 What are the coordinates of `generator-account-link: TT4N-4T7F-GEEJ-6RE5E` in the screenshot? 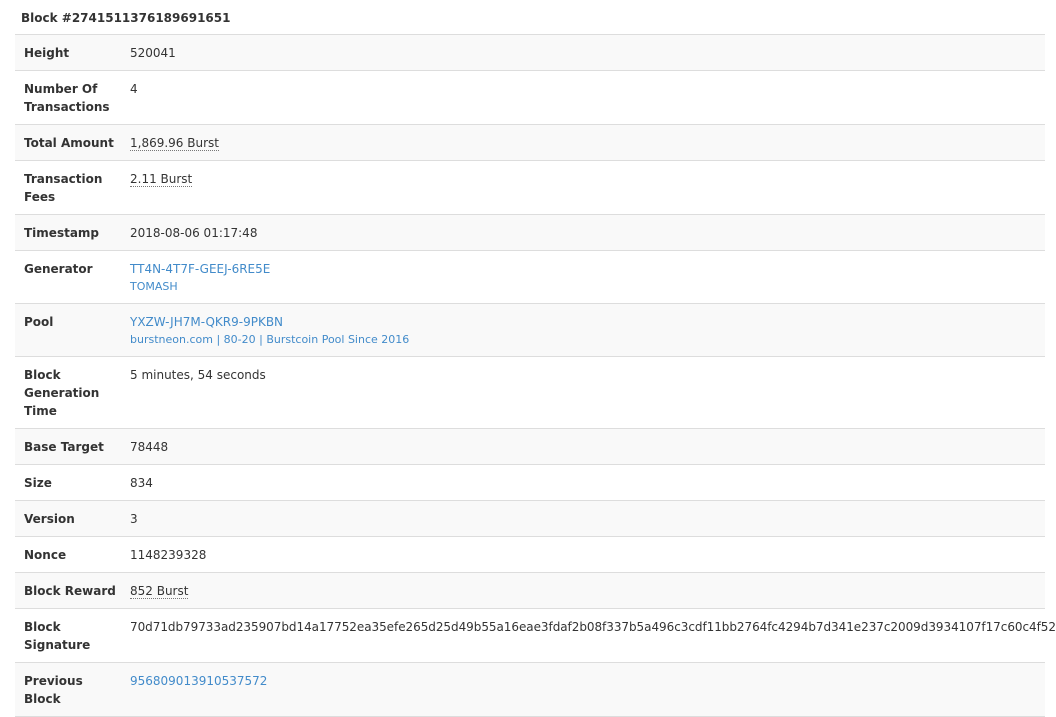 It's located at (200, 269).